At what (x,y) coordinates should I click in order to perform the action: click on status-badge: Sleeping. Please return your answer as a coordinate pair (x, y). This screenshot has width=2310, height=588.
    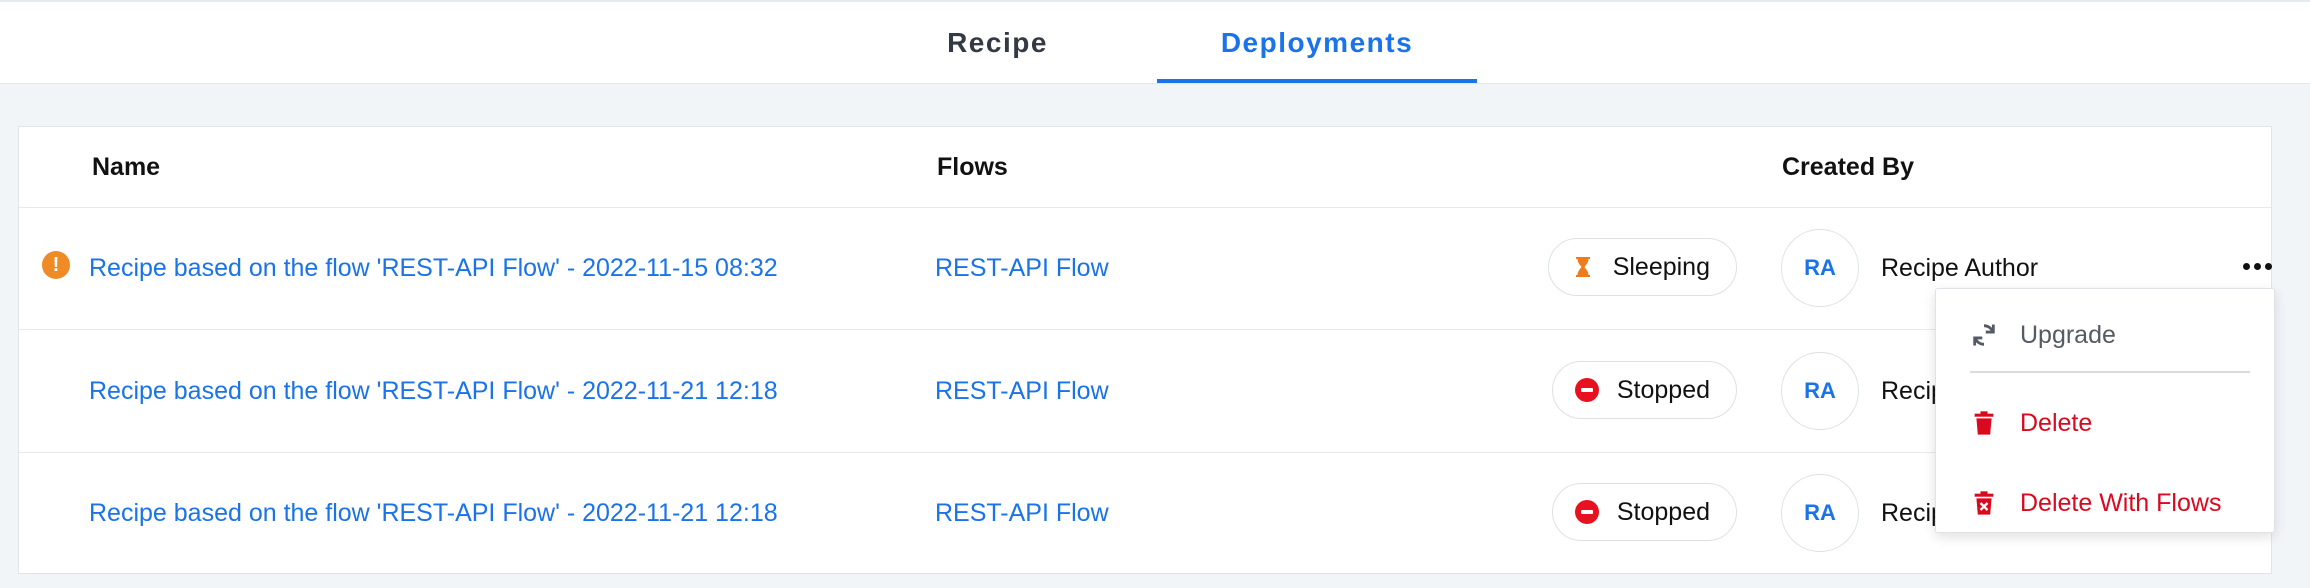
    Looking at the image, I should click on (1642, 267).